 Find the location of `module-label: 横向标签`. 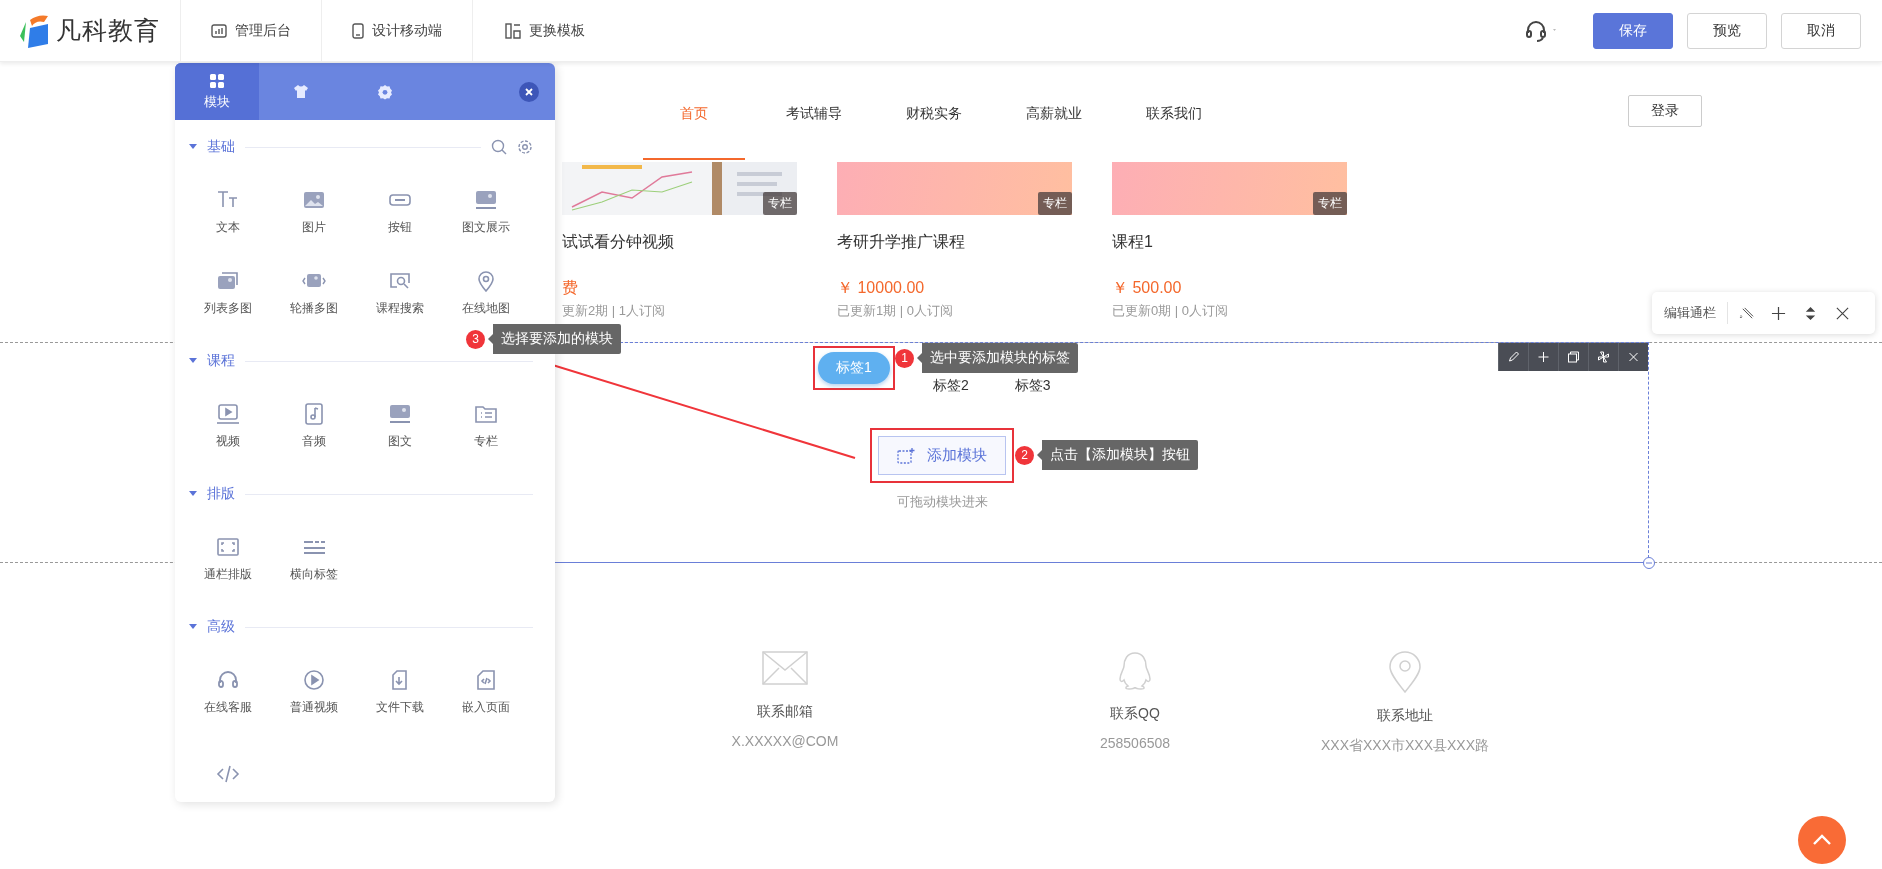

module-label: 横向标签 is located at coordinates (314, 574).